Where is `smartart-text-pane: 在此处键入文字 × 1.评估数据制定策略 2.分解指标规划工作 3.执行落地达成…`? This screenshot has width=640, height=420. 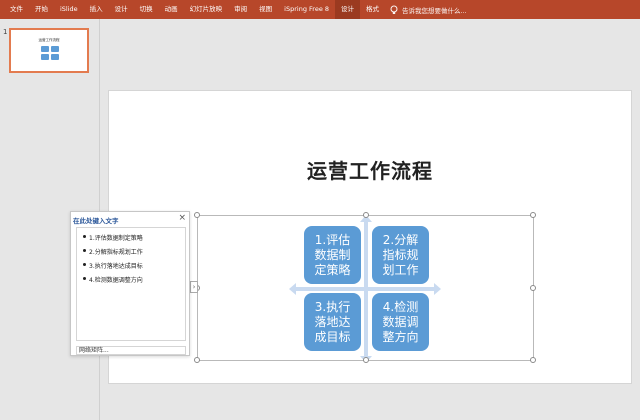
smartart-text-pane: 在此处键入文字 × 1.评估数据制定策略 2.分解指标规划工作 3.执行落地达成… is located at coordinates (130, 283).